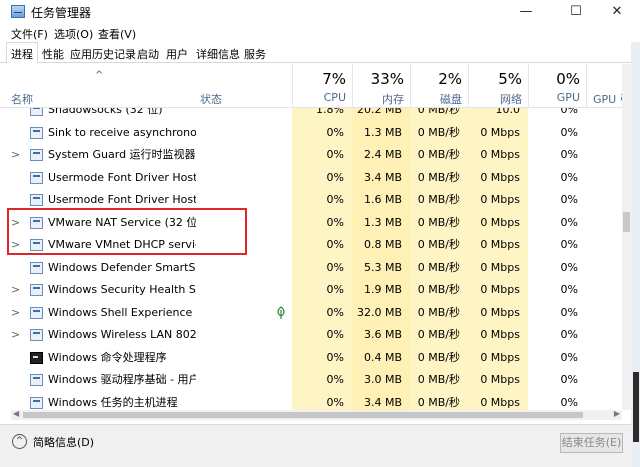 This screenshot has height=467, width=640. Describe the element at coordinates (19, 441) in the screenshot. I see `fewer-details-icon: ^` at that location.